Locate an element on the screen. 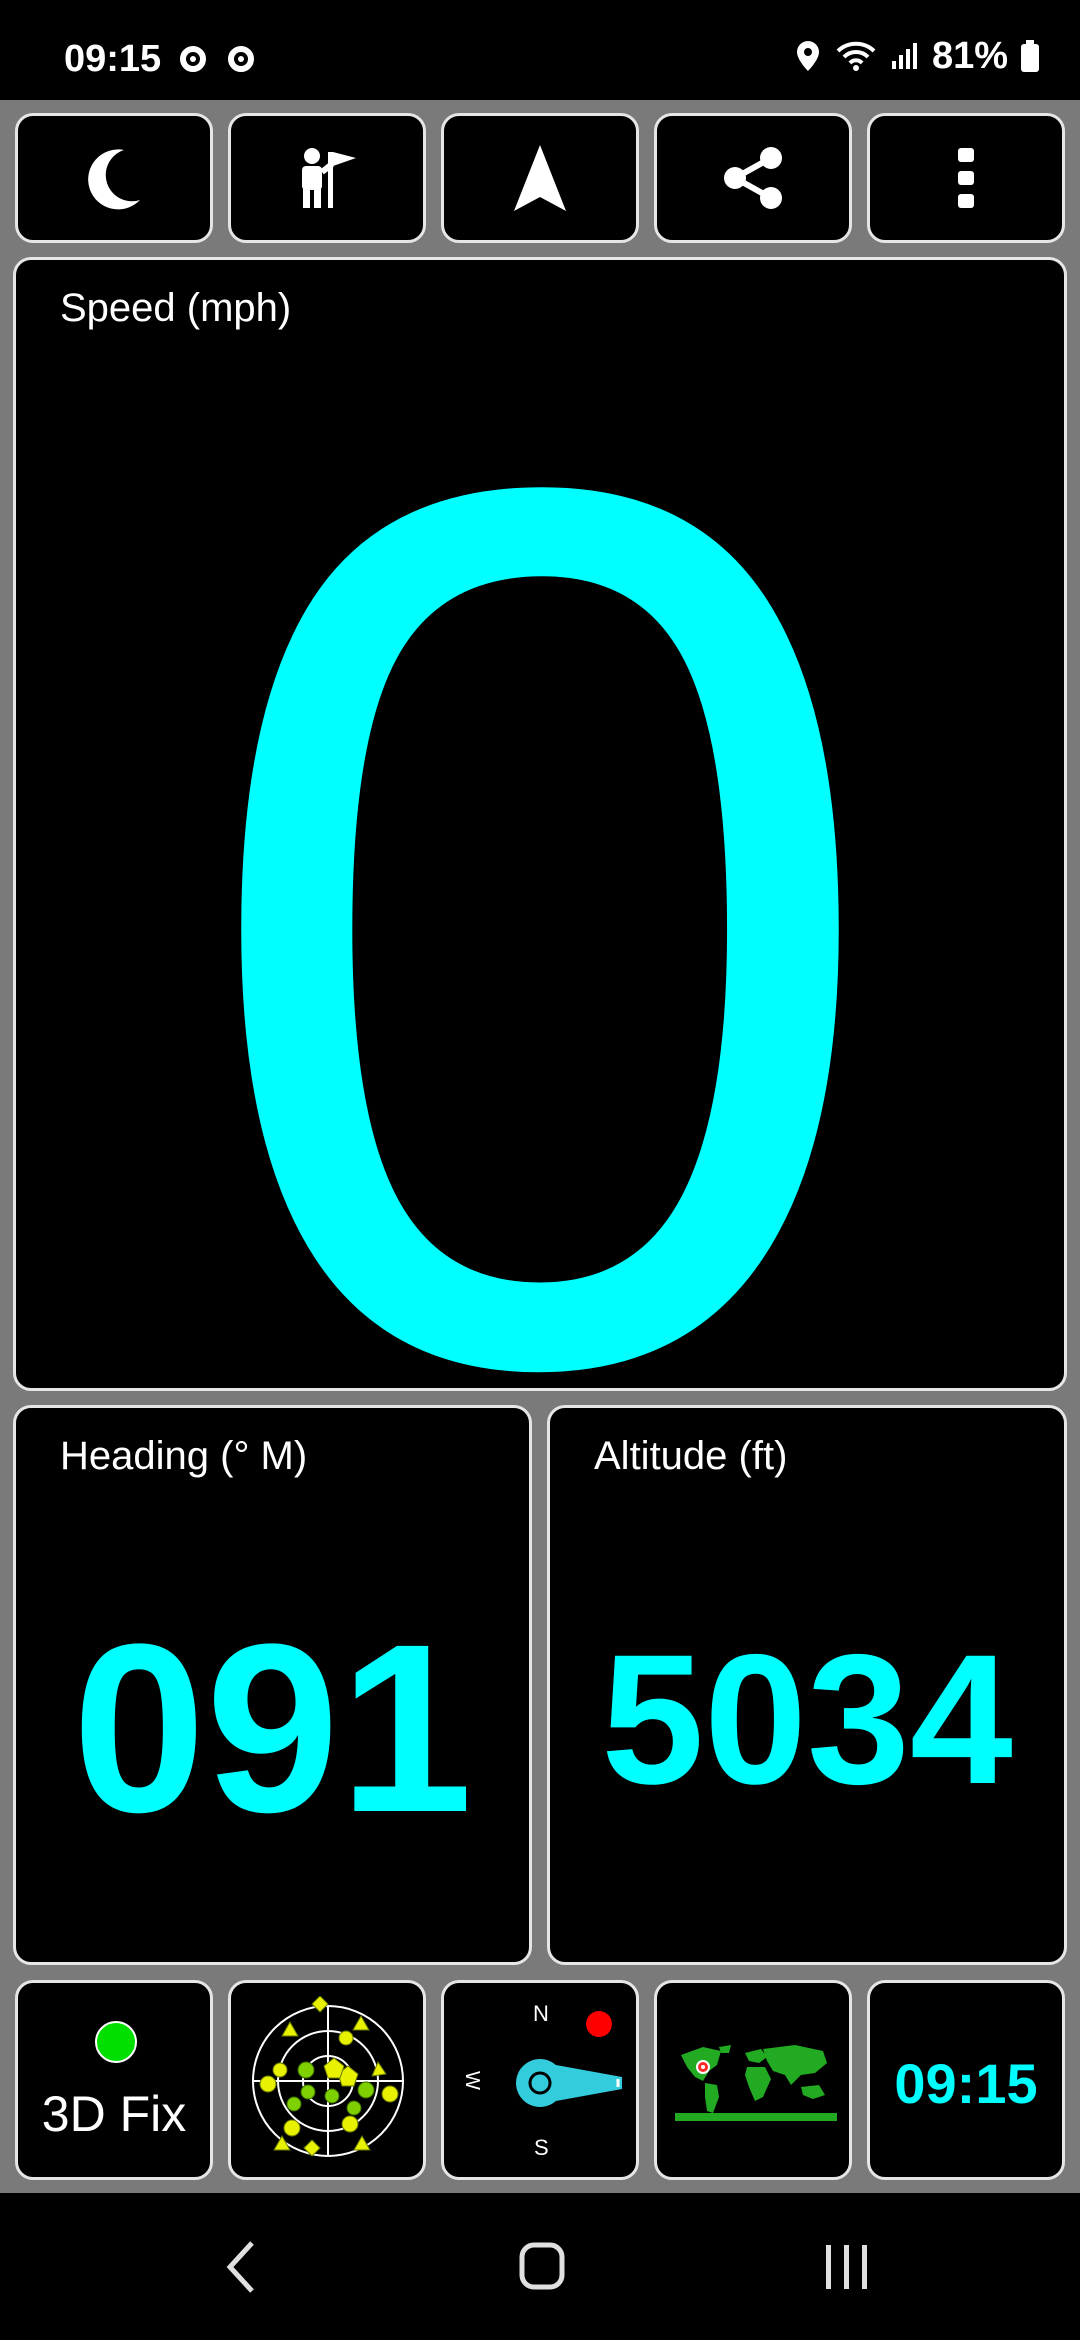  more-options-button is located at coordinates (966, 178).